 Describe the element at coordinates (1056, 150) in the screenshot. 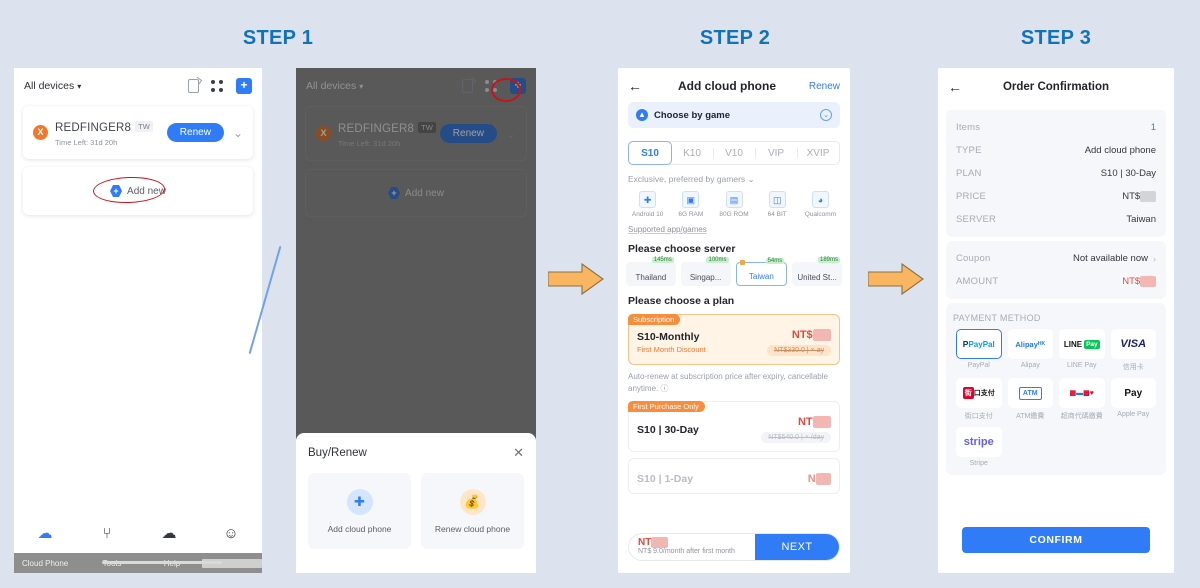

I see `row-type: TYPE Add cloud phone` at that location.